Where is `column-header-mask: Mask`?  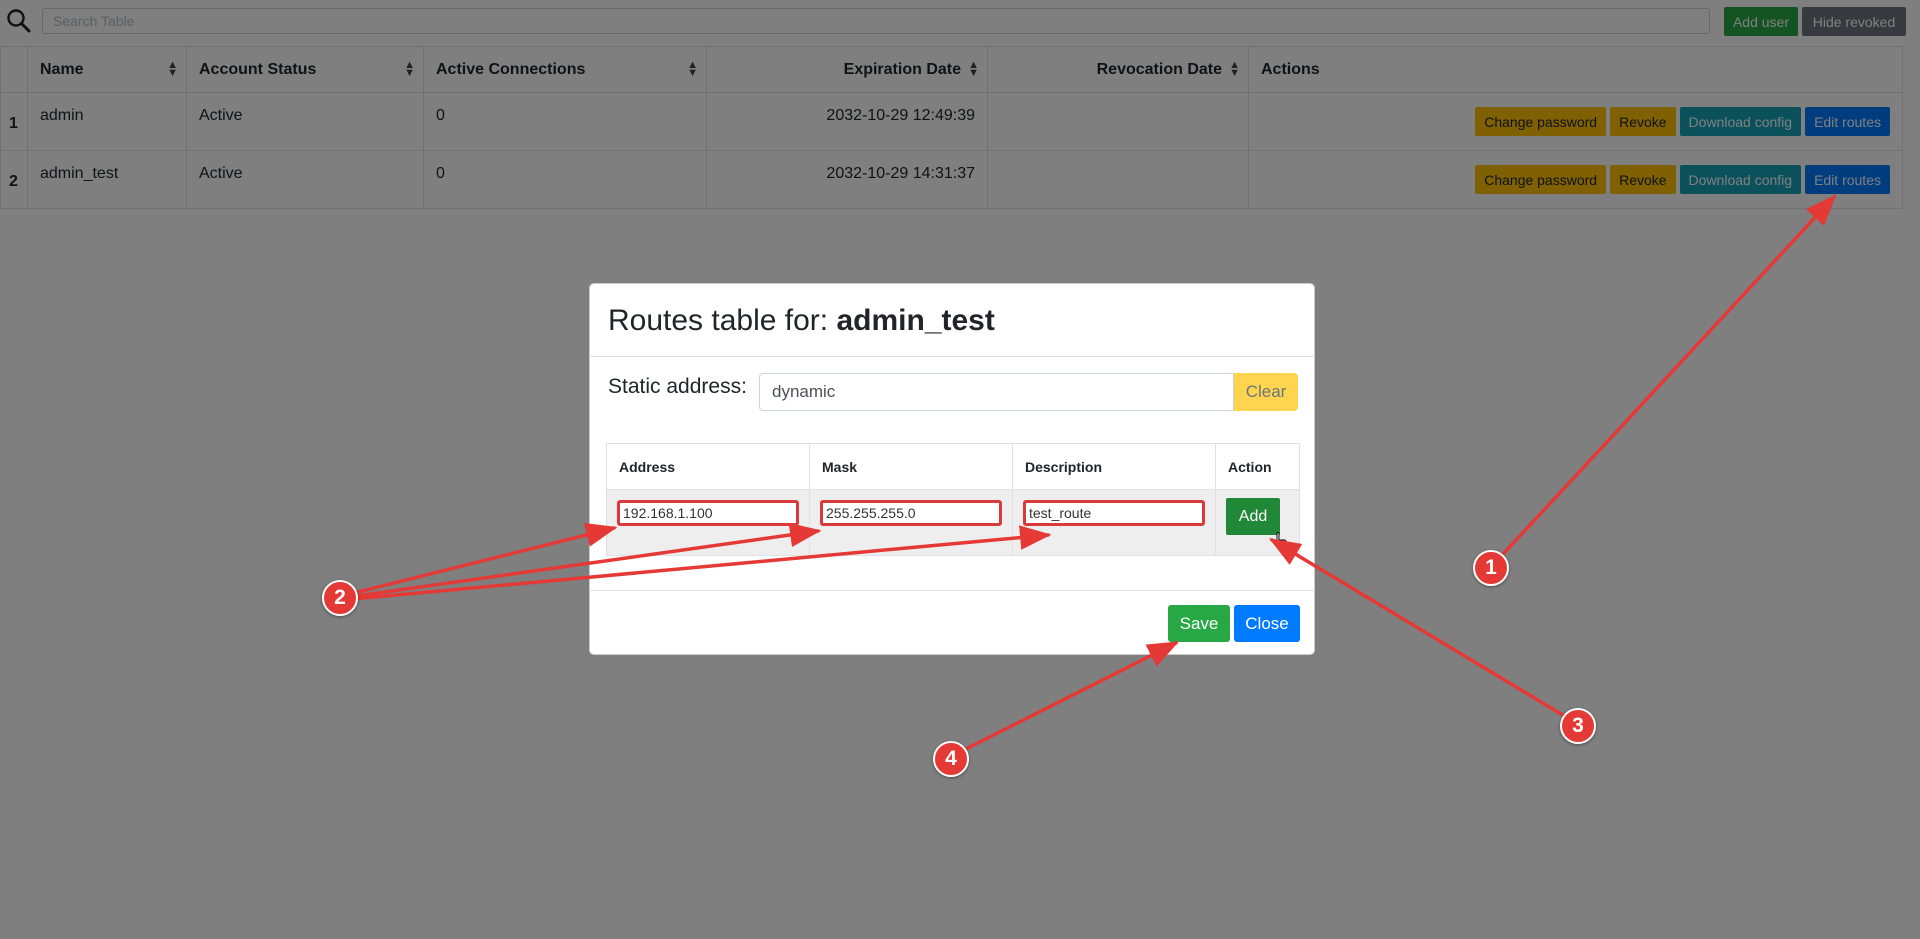 column-header-mask: Mask is located at coordinates (911, 466).